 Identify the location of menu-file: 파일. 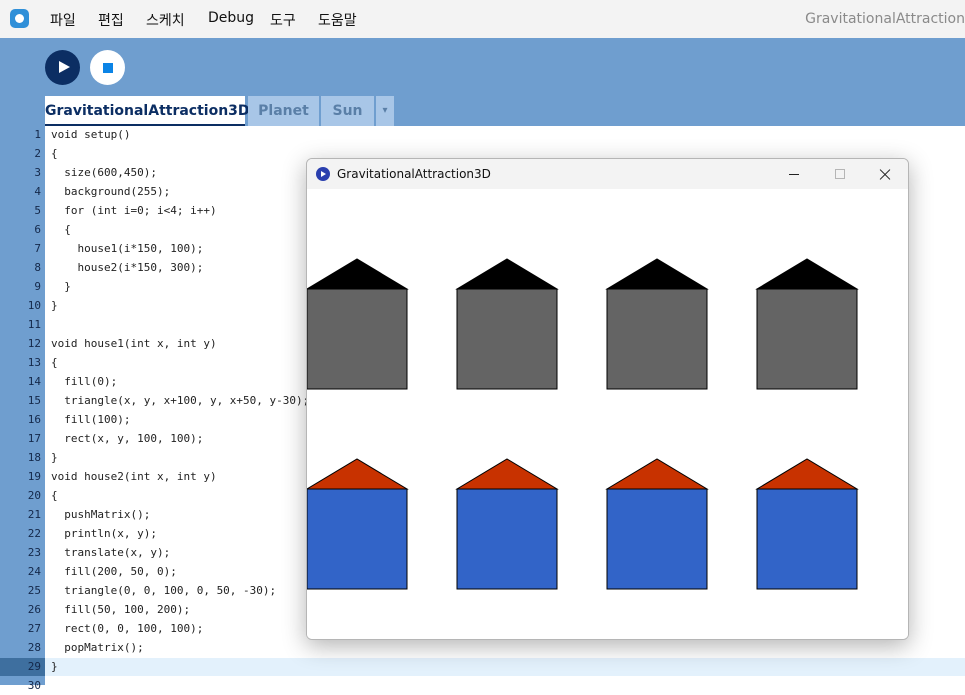
(63, 20).